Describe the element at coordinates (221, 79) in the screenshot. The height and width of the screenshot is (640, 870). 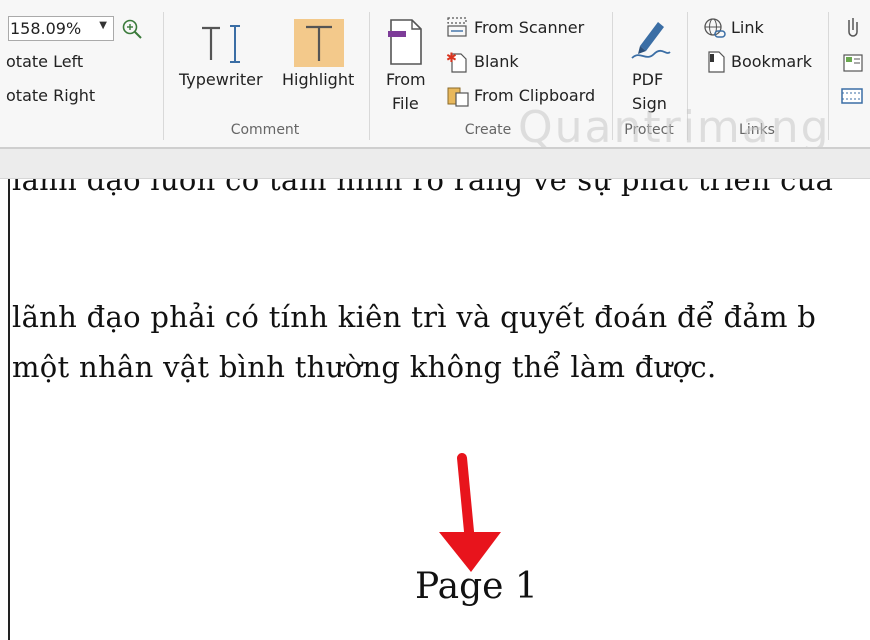
I see `typewriter-button: Typewriter` at that location.